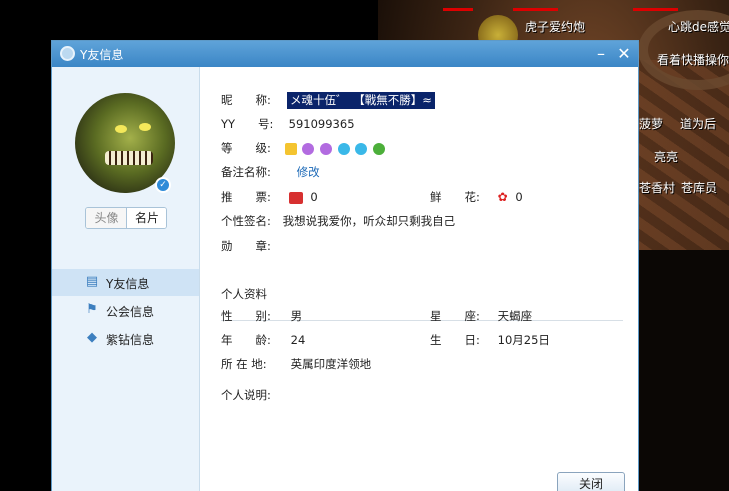 This screenshot has height=491, width=729. Describe the element at coordinates (314, 197) in the screenshot. I see `votes-value: 0` at that location.